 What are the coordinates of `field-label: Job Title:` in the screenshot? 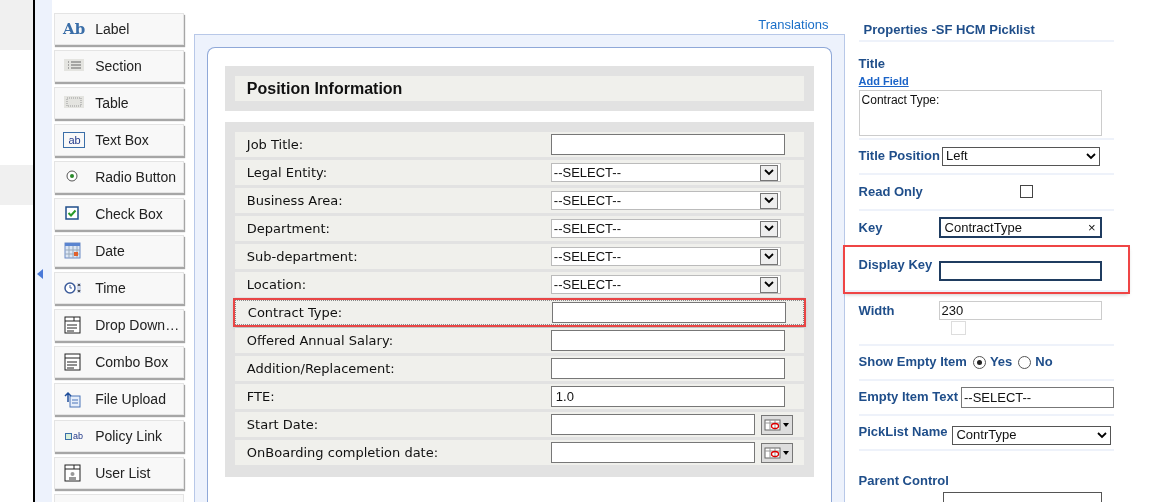 It's located at (275, 144).